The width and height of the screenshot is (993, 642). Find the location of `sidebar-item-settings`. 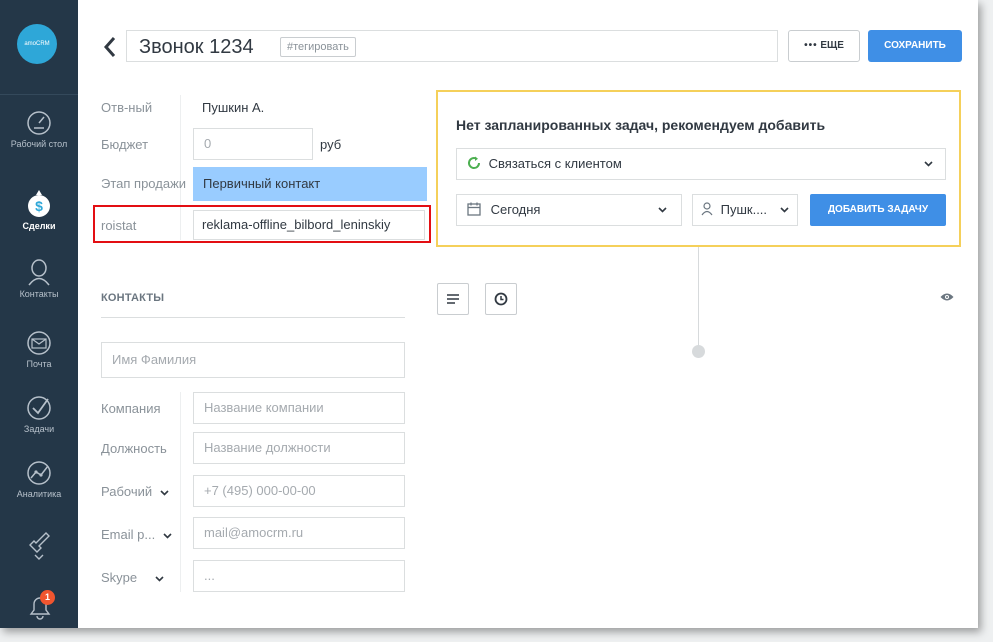

sidebar-item-settings is located at coordinates (39, 546).